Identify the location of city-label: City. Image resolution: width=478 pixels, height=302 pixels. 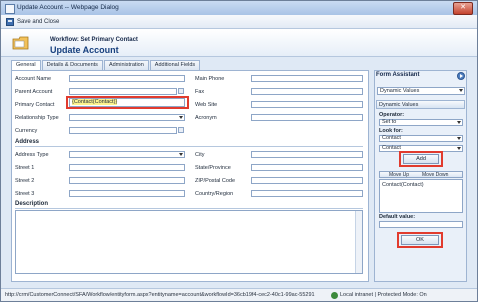
(200, 155).